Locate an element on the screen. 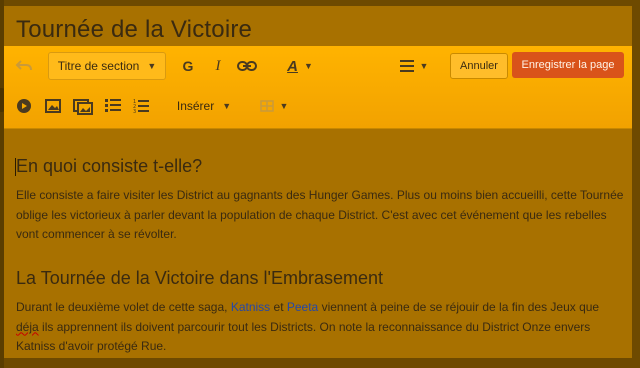 The width and height of the screenshot is (640, 368). align-menu-button: ▼ is located at coordinates (414, 66).